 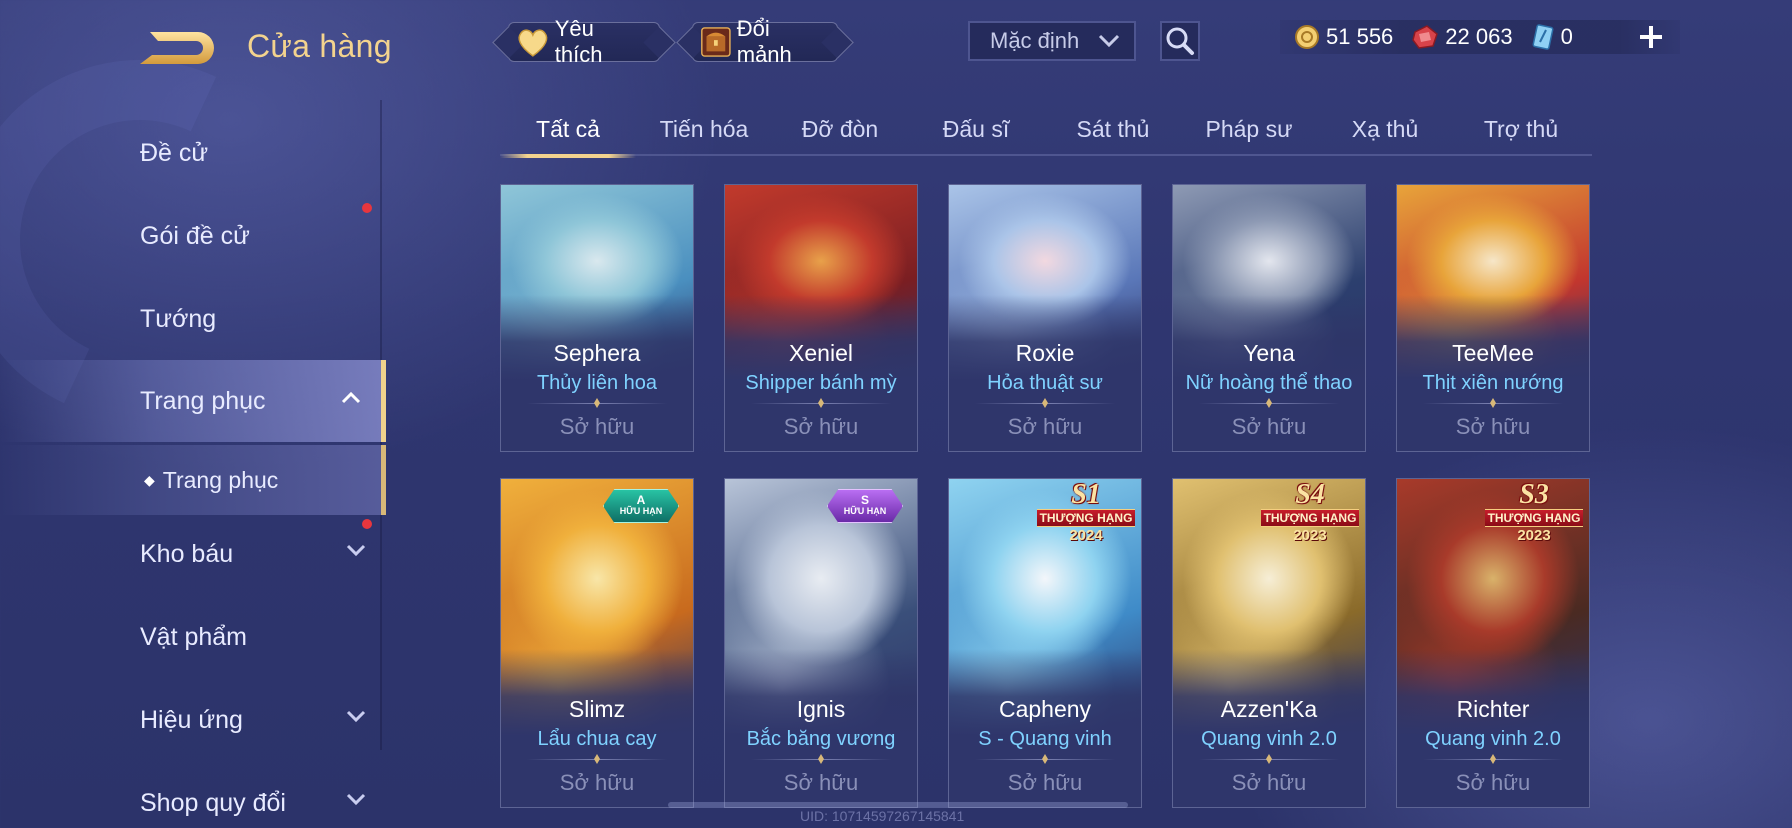 I want to click on skin-name: Lẩu chua cay, so click(x=597, y=739).